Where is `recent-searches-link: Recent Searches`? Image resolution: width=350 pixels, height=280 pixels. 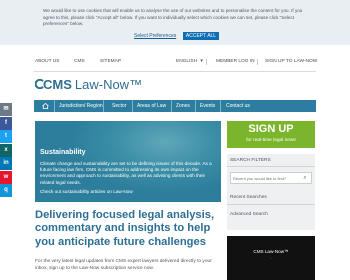
recent-searches-link: Recent Searches is located at coordinates (248, 197).